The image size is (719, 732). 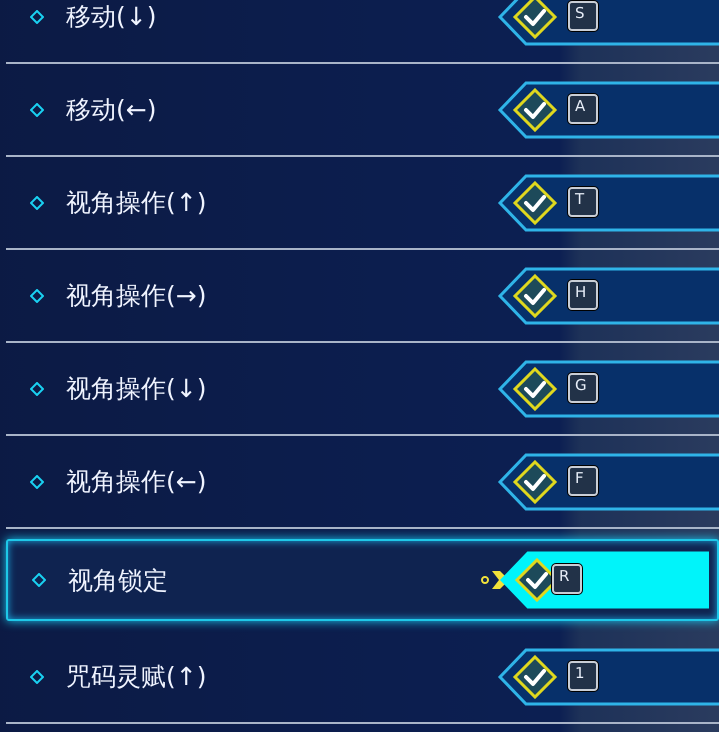 What do you see at coordinates (136, 677) in the screenshot?
I see `action-label: 咒码灵赋(↑)` at bounding box center [136, 677].